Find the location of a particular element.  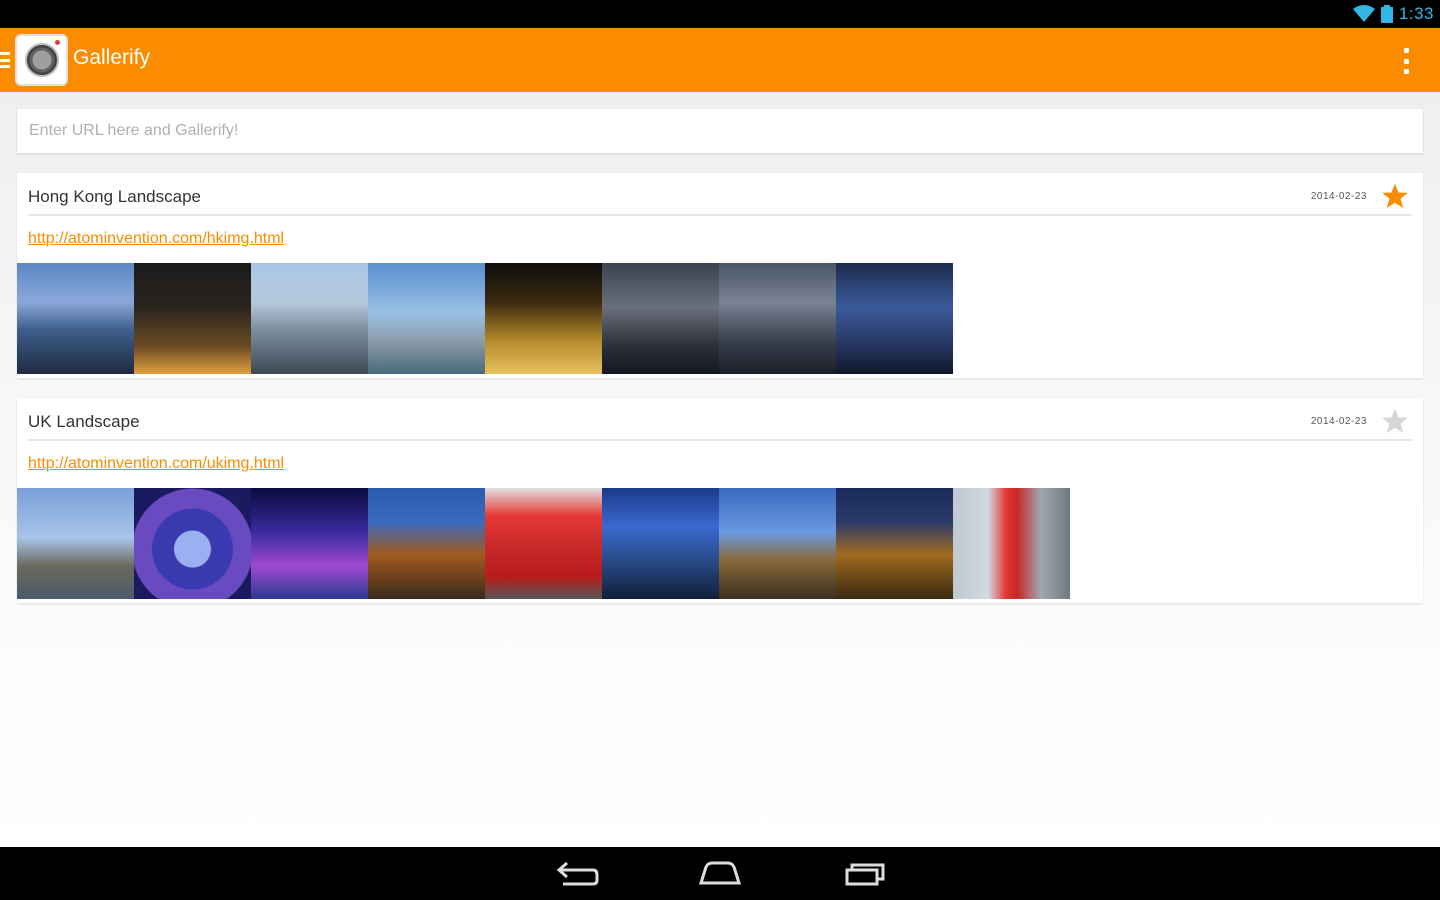

home-icon is located at coordinates (720, 874).